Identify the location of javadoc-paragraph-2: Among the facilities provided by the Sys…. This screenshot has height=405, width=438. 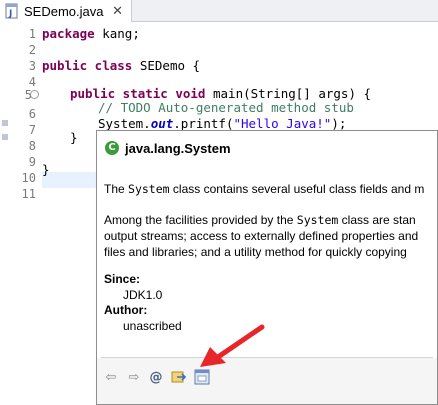
(260, 220).